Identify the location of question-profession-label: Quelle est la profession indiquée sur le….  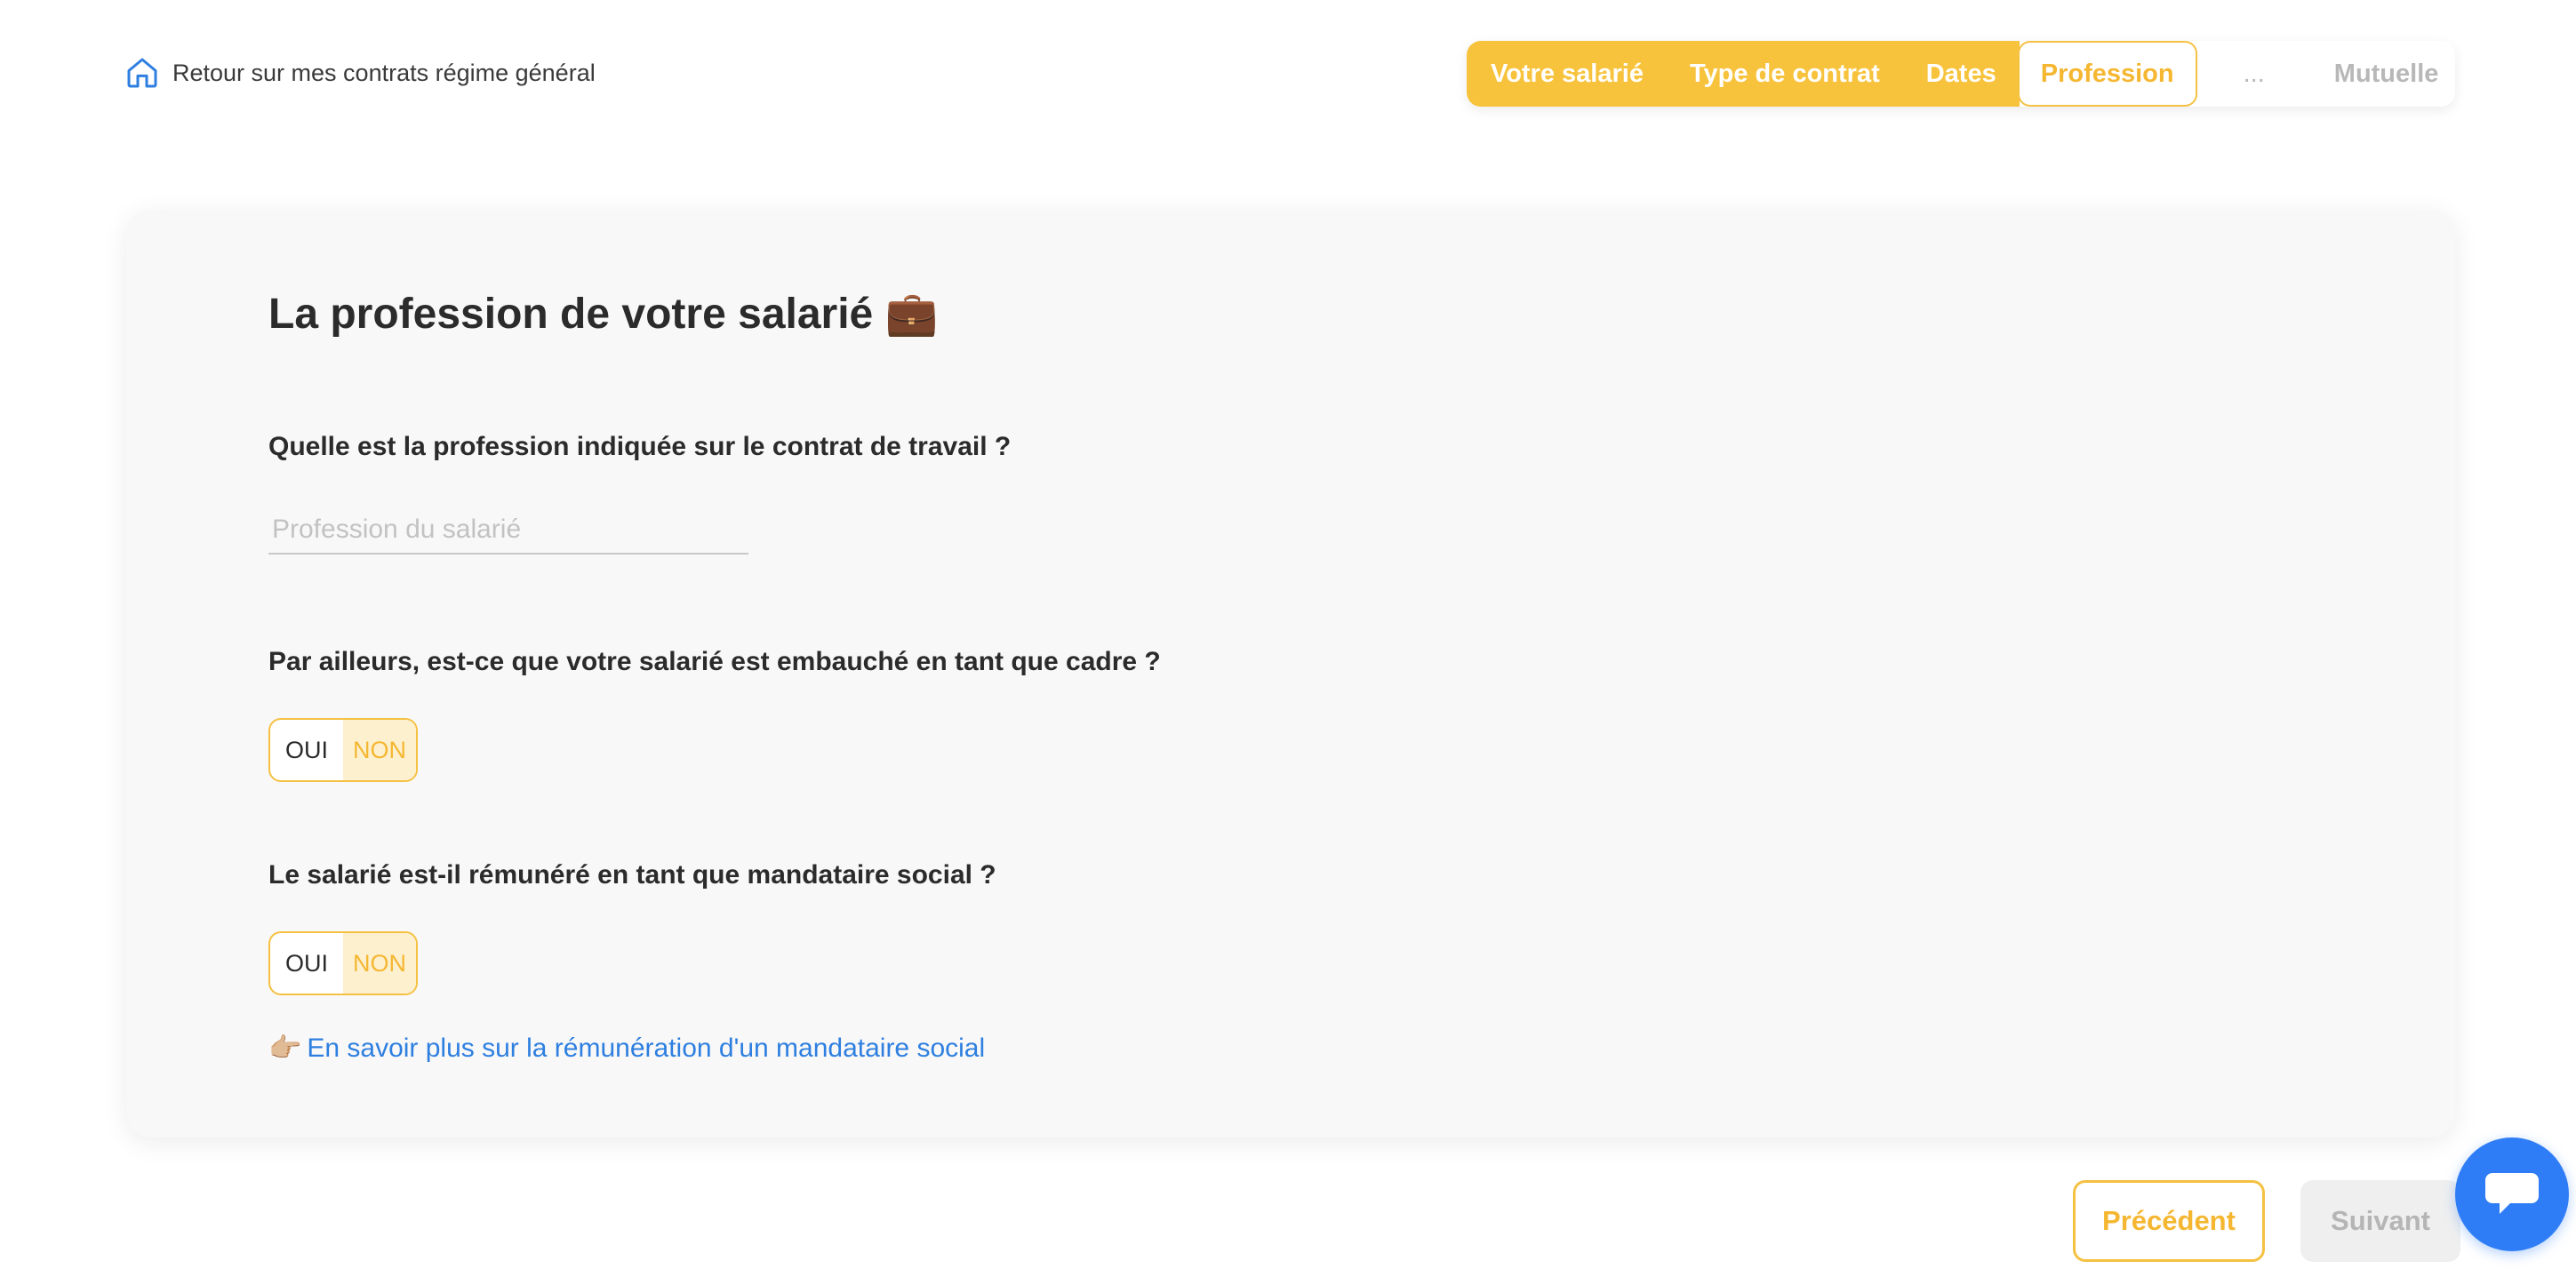
(640, 446).